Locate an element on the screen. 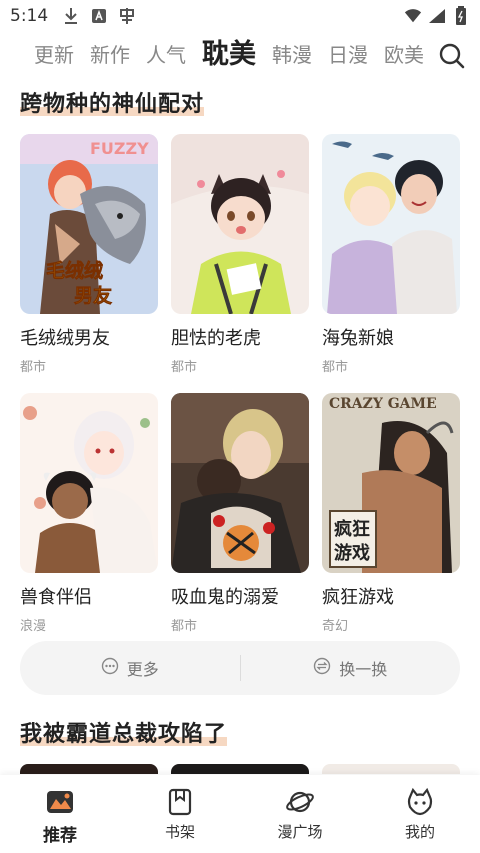 This screenshot has width=480, height=853. tab-western: 欧美 is located at coordinates (404, 55).